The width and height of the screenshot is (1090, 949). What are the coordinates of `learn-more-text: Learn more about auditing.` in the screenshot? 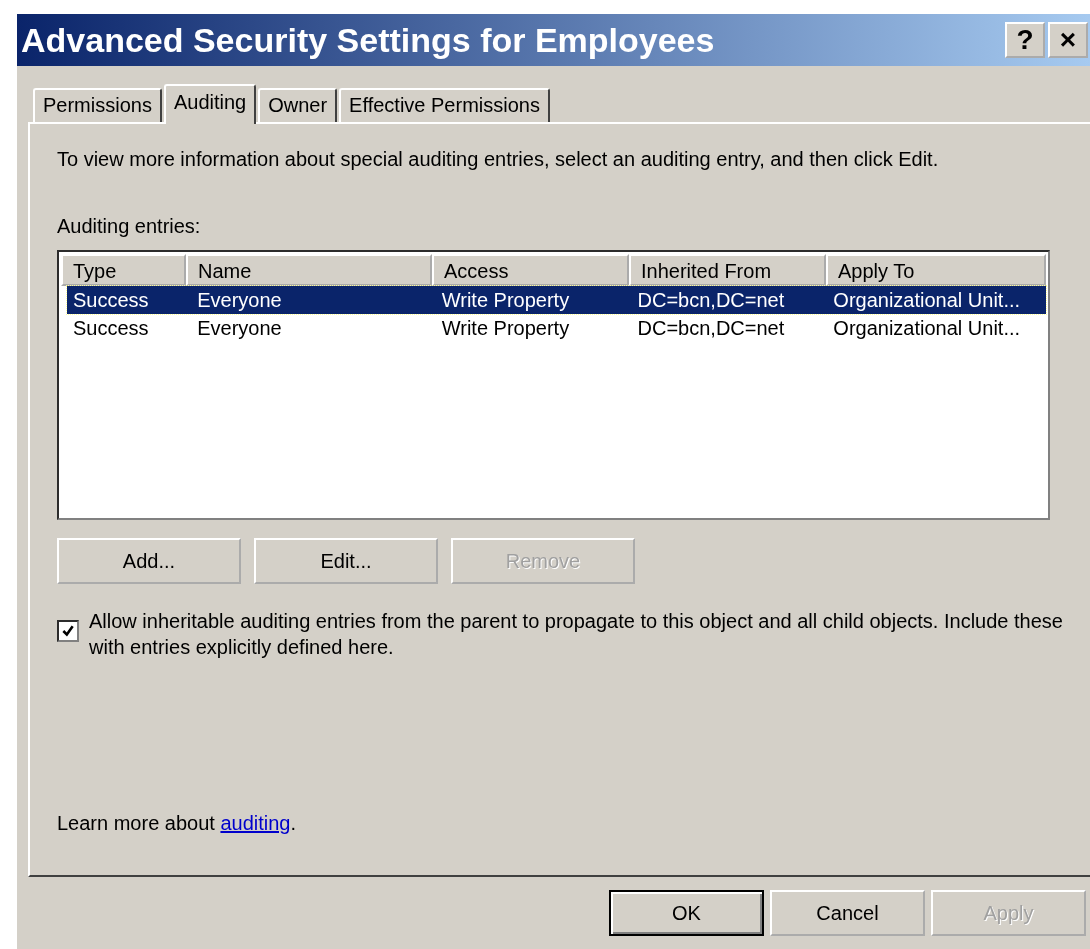 It's located at (177, 823).